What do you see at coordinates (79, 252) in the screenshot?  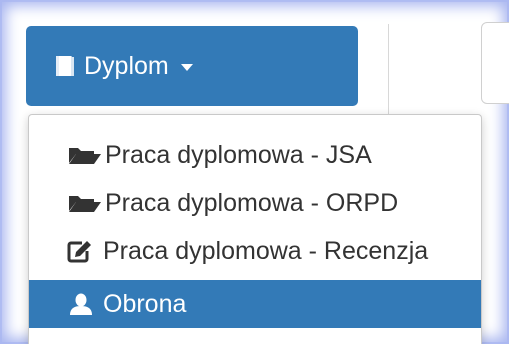 I see `edit-icon` at bounding box center [79, 252].